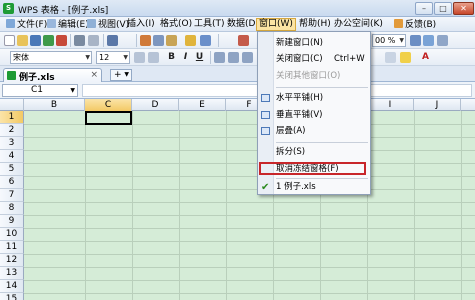 The height and width of the screenshot is (300, 475). Describe the element at coordinates (437, 105) in the screenshot. I see `column-header-j: J` at that location.